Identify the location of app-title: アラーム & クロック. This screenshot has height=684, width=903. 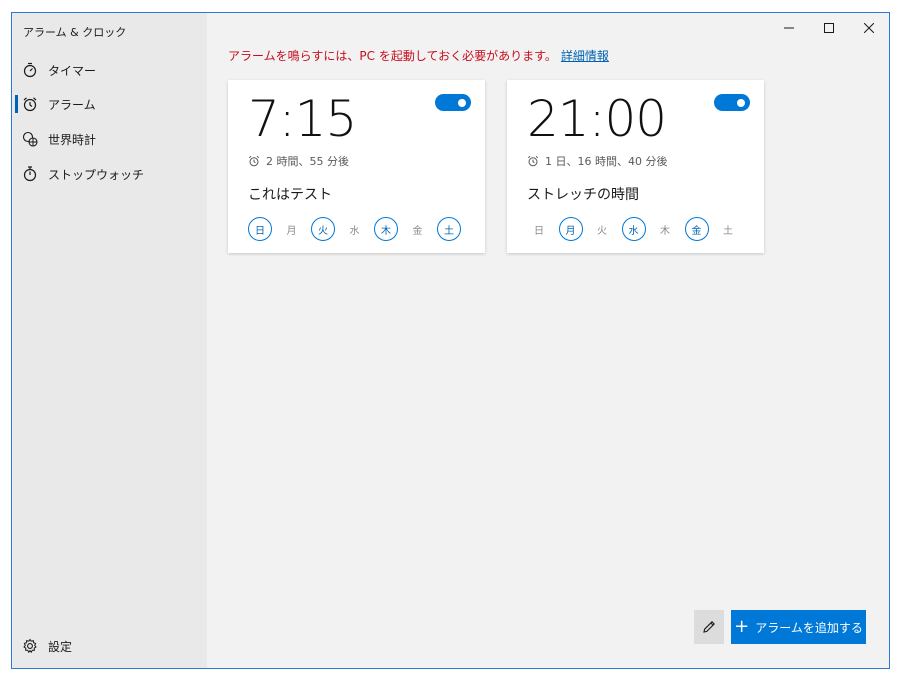
(75, 32).